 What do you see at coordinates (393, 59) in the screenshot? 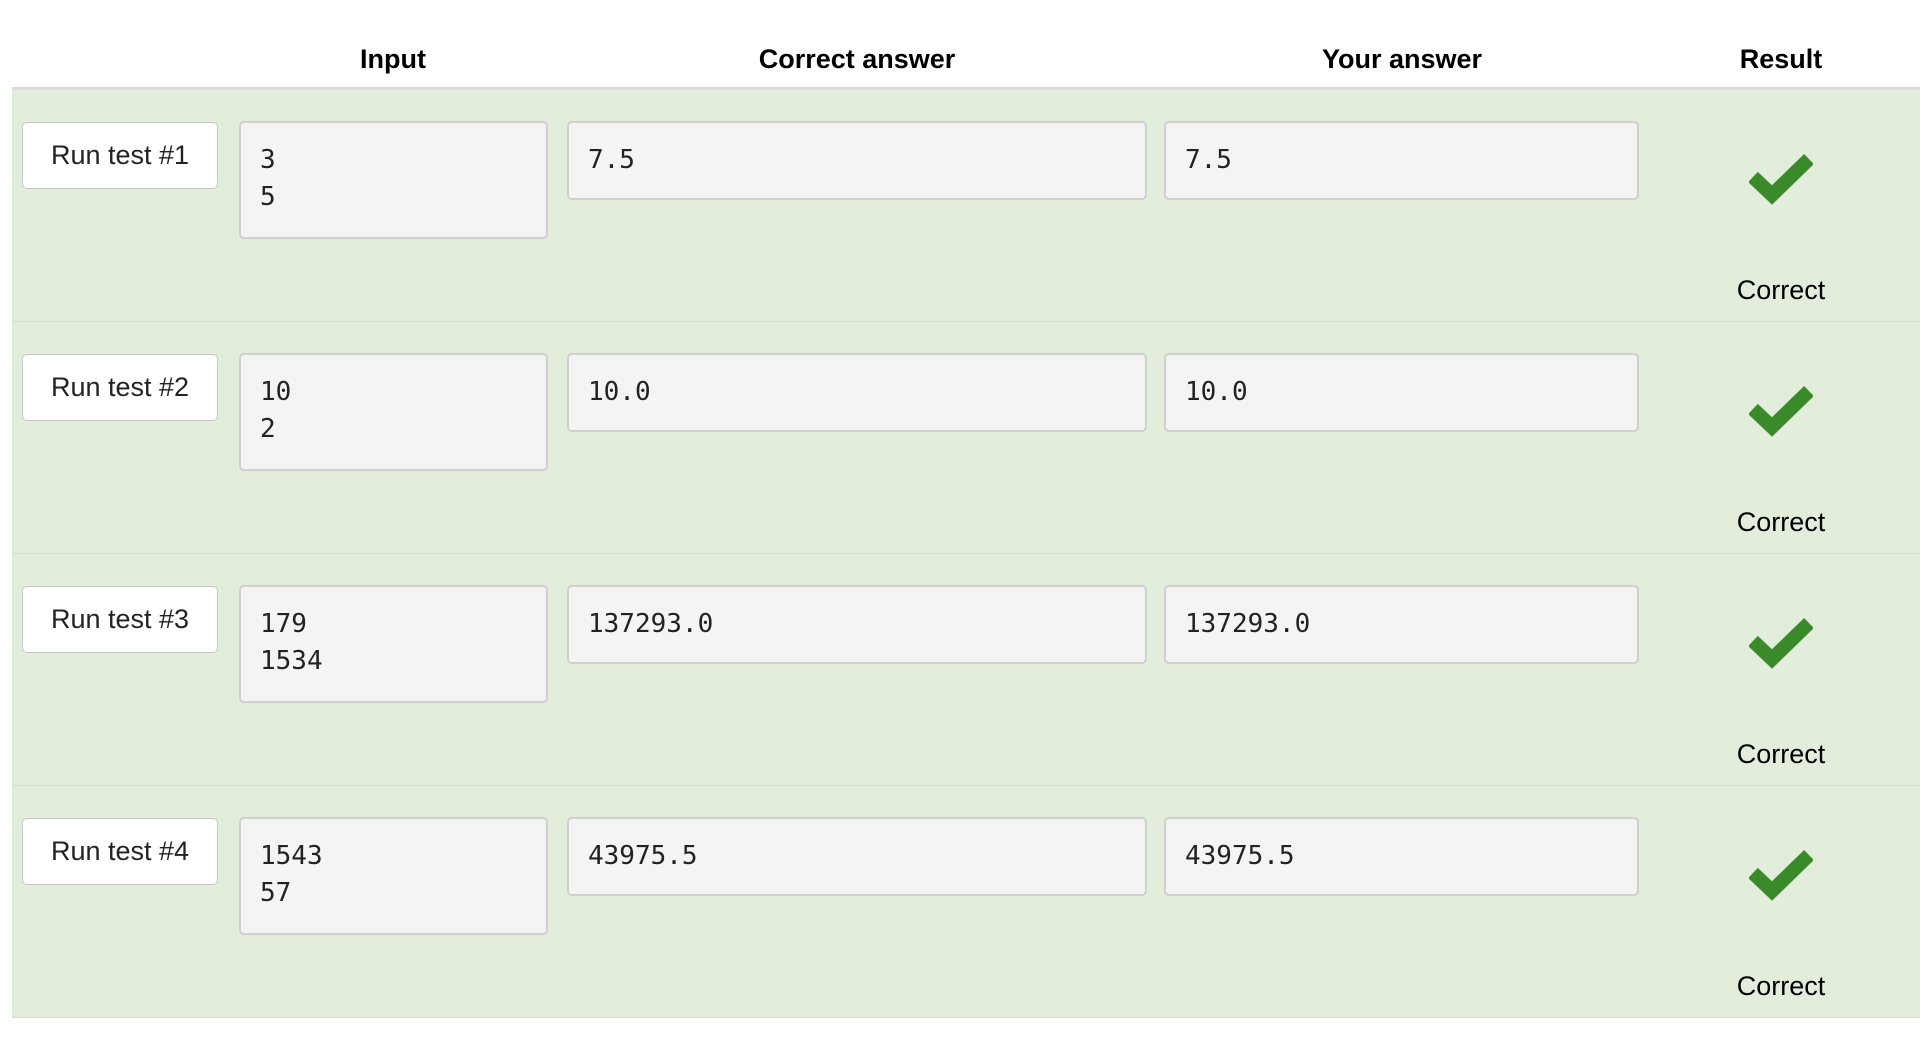
I see `header-input: Input` at bounding box center [393, 59].